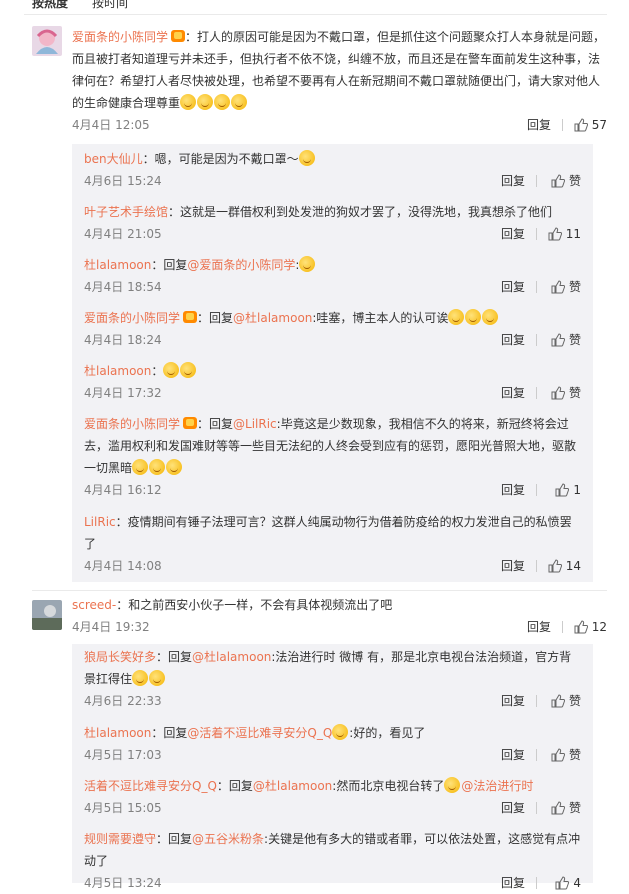  I want to click on mention-link: @法治进行时, so click(497, 786).